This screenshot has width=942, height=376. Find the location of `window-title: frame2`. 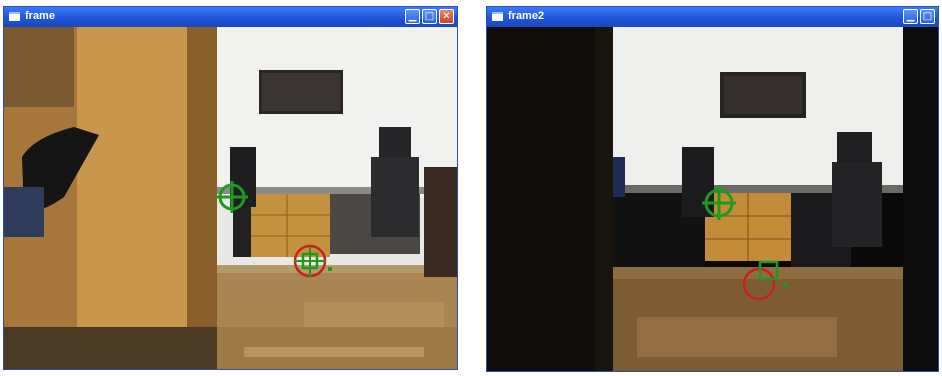

window-title: frame2 is located at coordinates (526, 16).